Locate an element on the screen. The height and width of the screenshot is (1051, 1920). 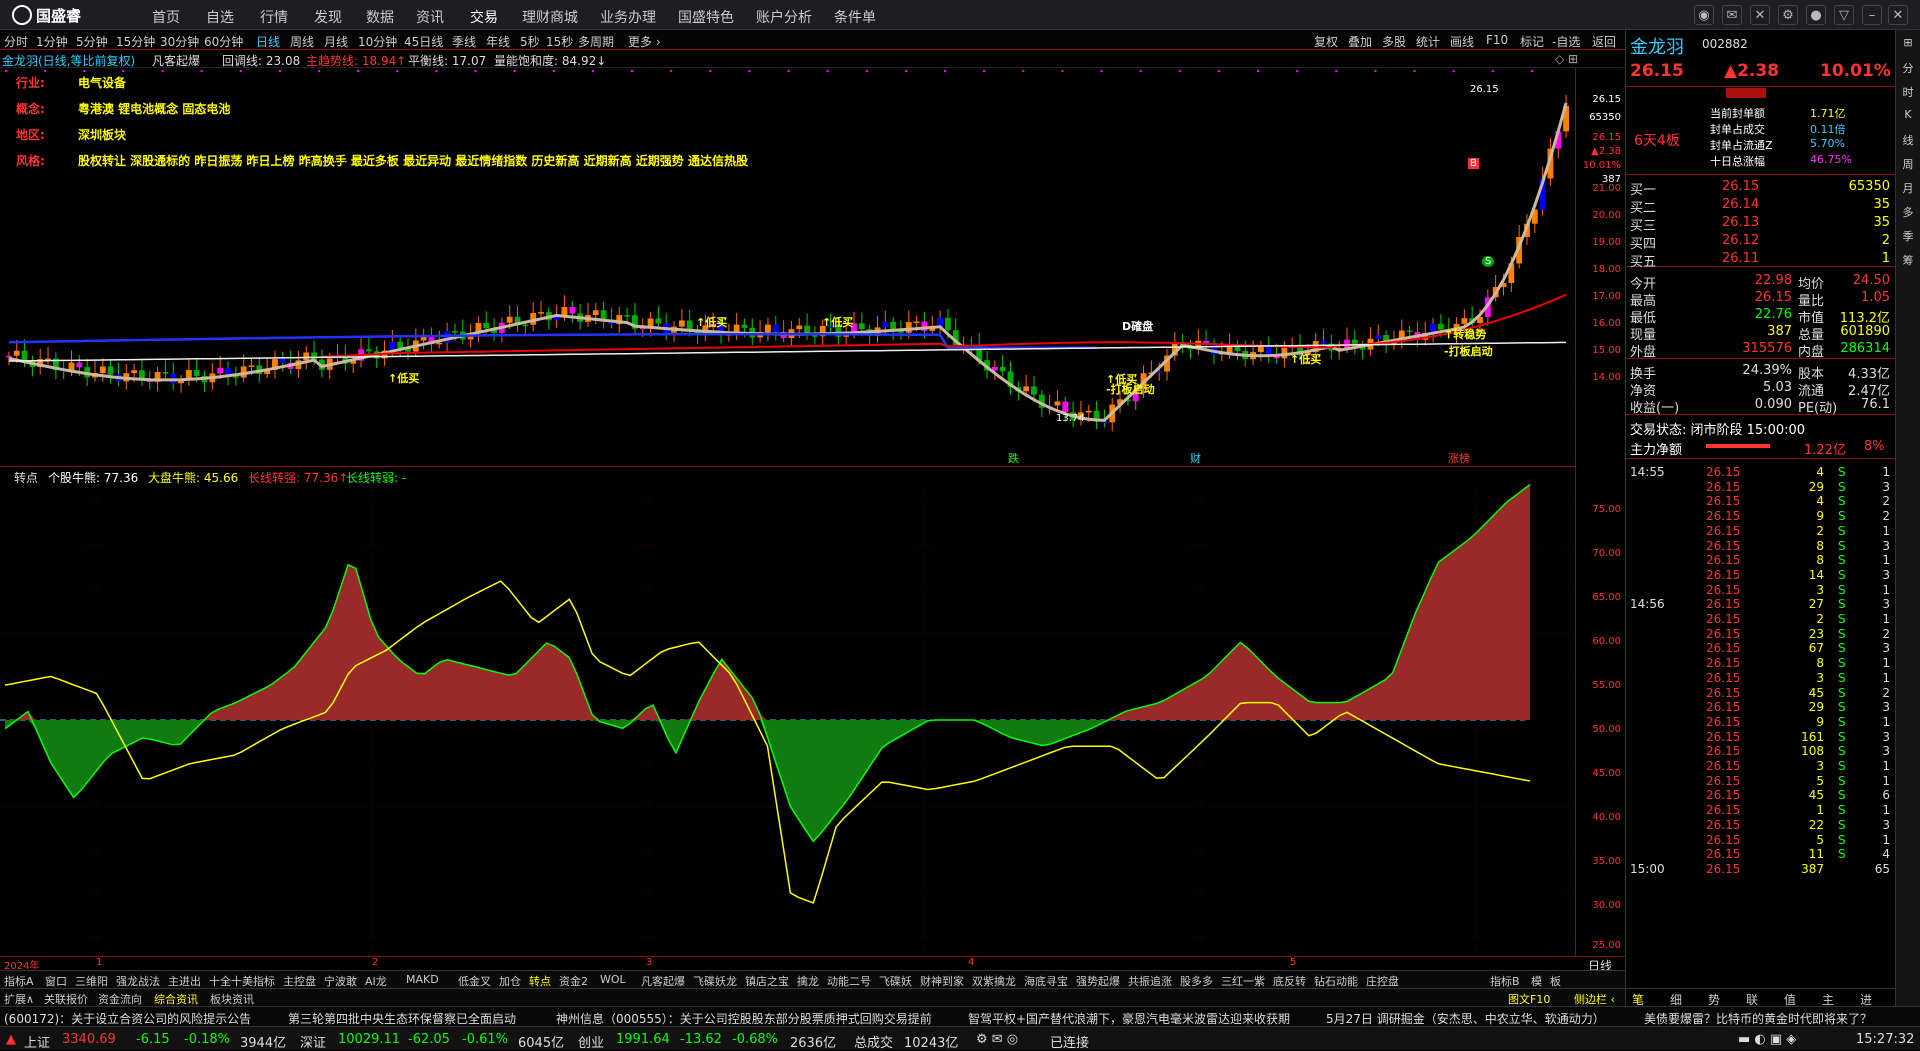
tick-tab: 势 is located at coordinates (1714, 999).